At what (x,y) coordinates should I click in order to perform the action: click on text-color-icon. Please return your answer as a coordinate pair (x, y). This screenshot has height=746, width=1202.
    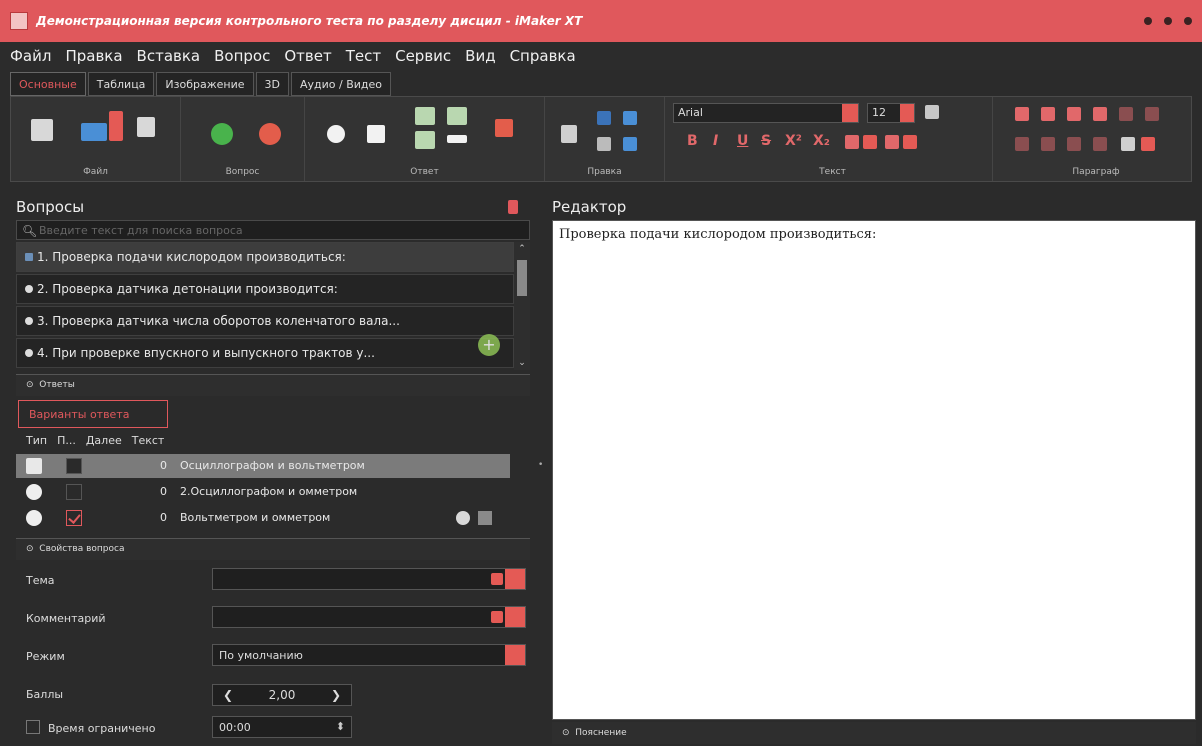
    Looking at the image, I should click on (852, 142).